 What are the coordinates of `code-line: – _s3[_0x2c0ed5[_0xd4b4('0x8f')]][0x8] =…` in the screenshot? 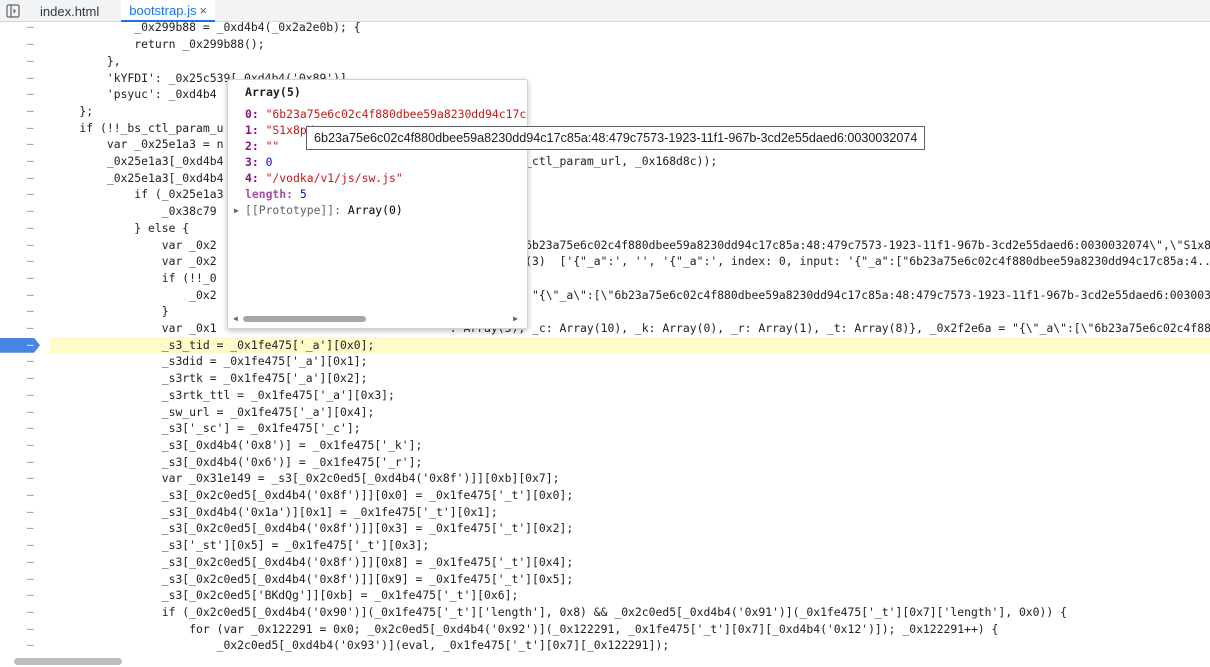 It's located at (605, 562).